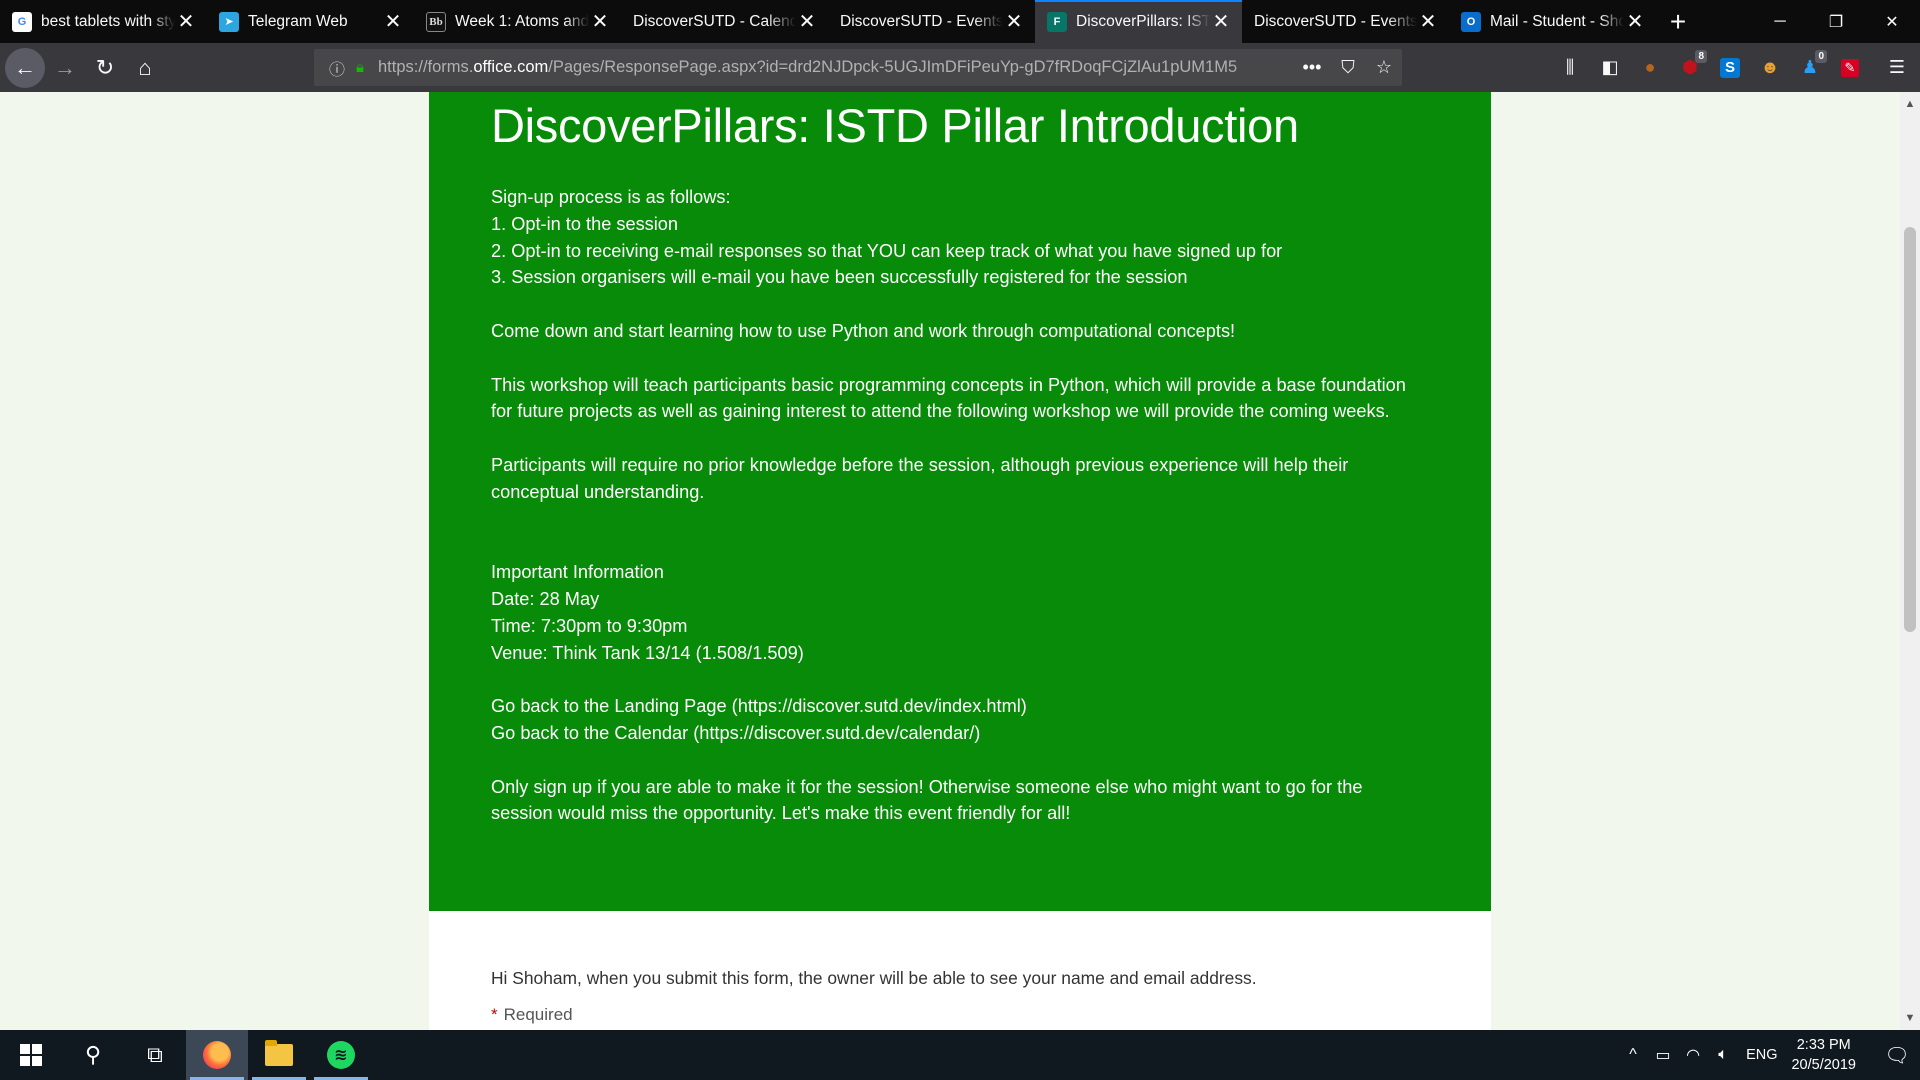  What do you see at coordinates (1663, 1055) in the screenshot?
I see `battery-icon: ▭` at bounding box center [1663, 1055].